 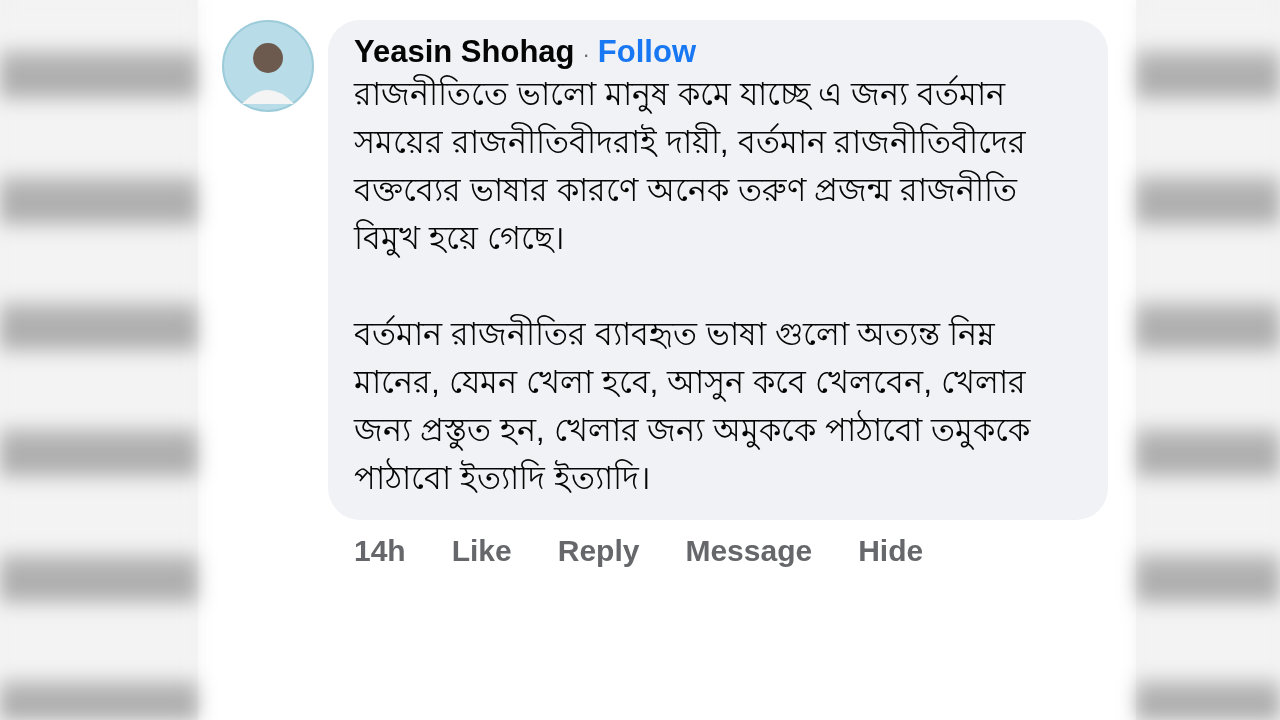 What do you see at coordinates (481, 551) in the screenshot?
I see `action-link: Like` at bounding box center [481, 551].